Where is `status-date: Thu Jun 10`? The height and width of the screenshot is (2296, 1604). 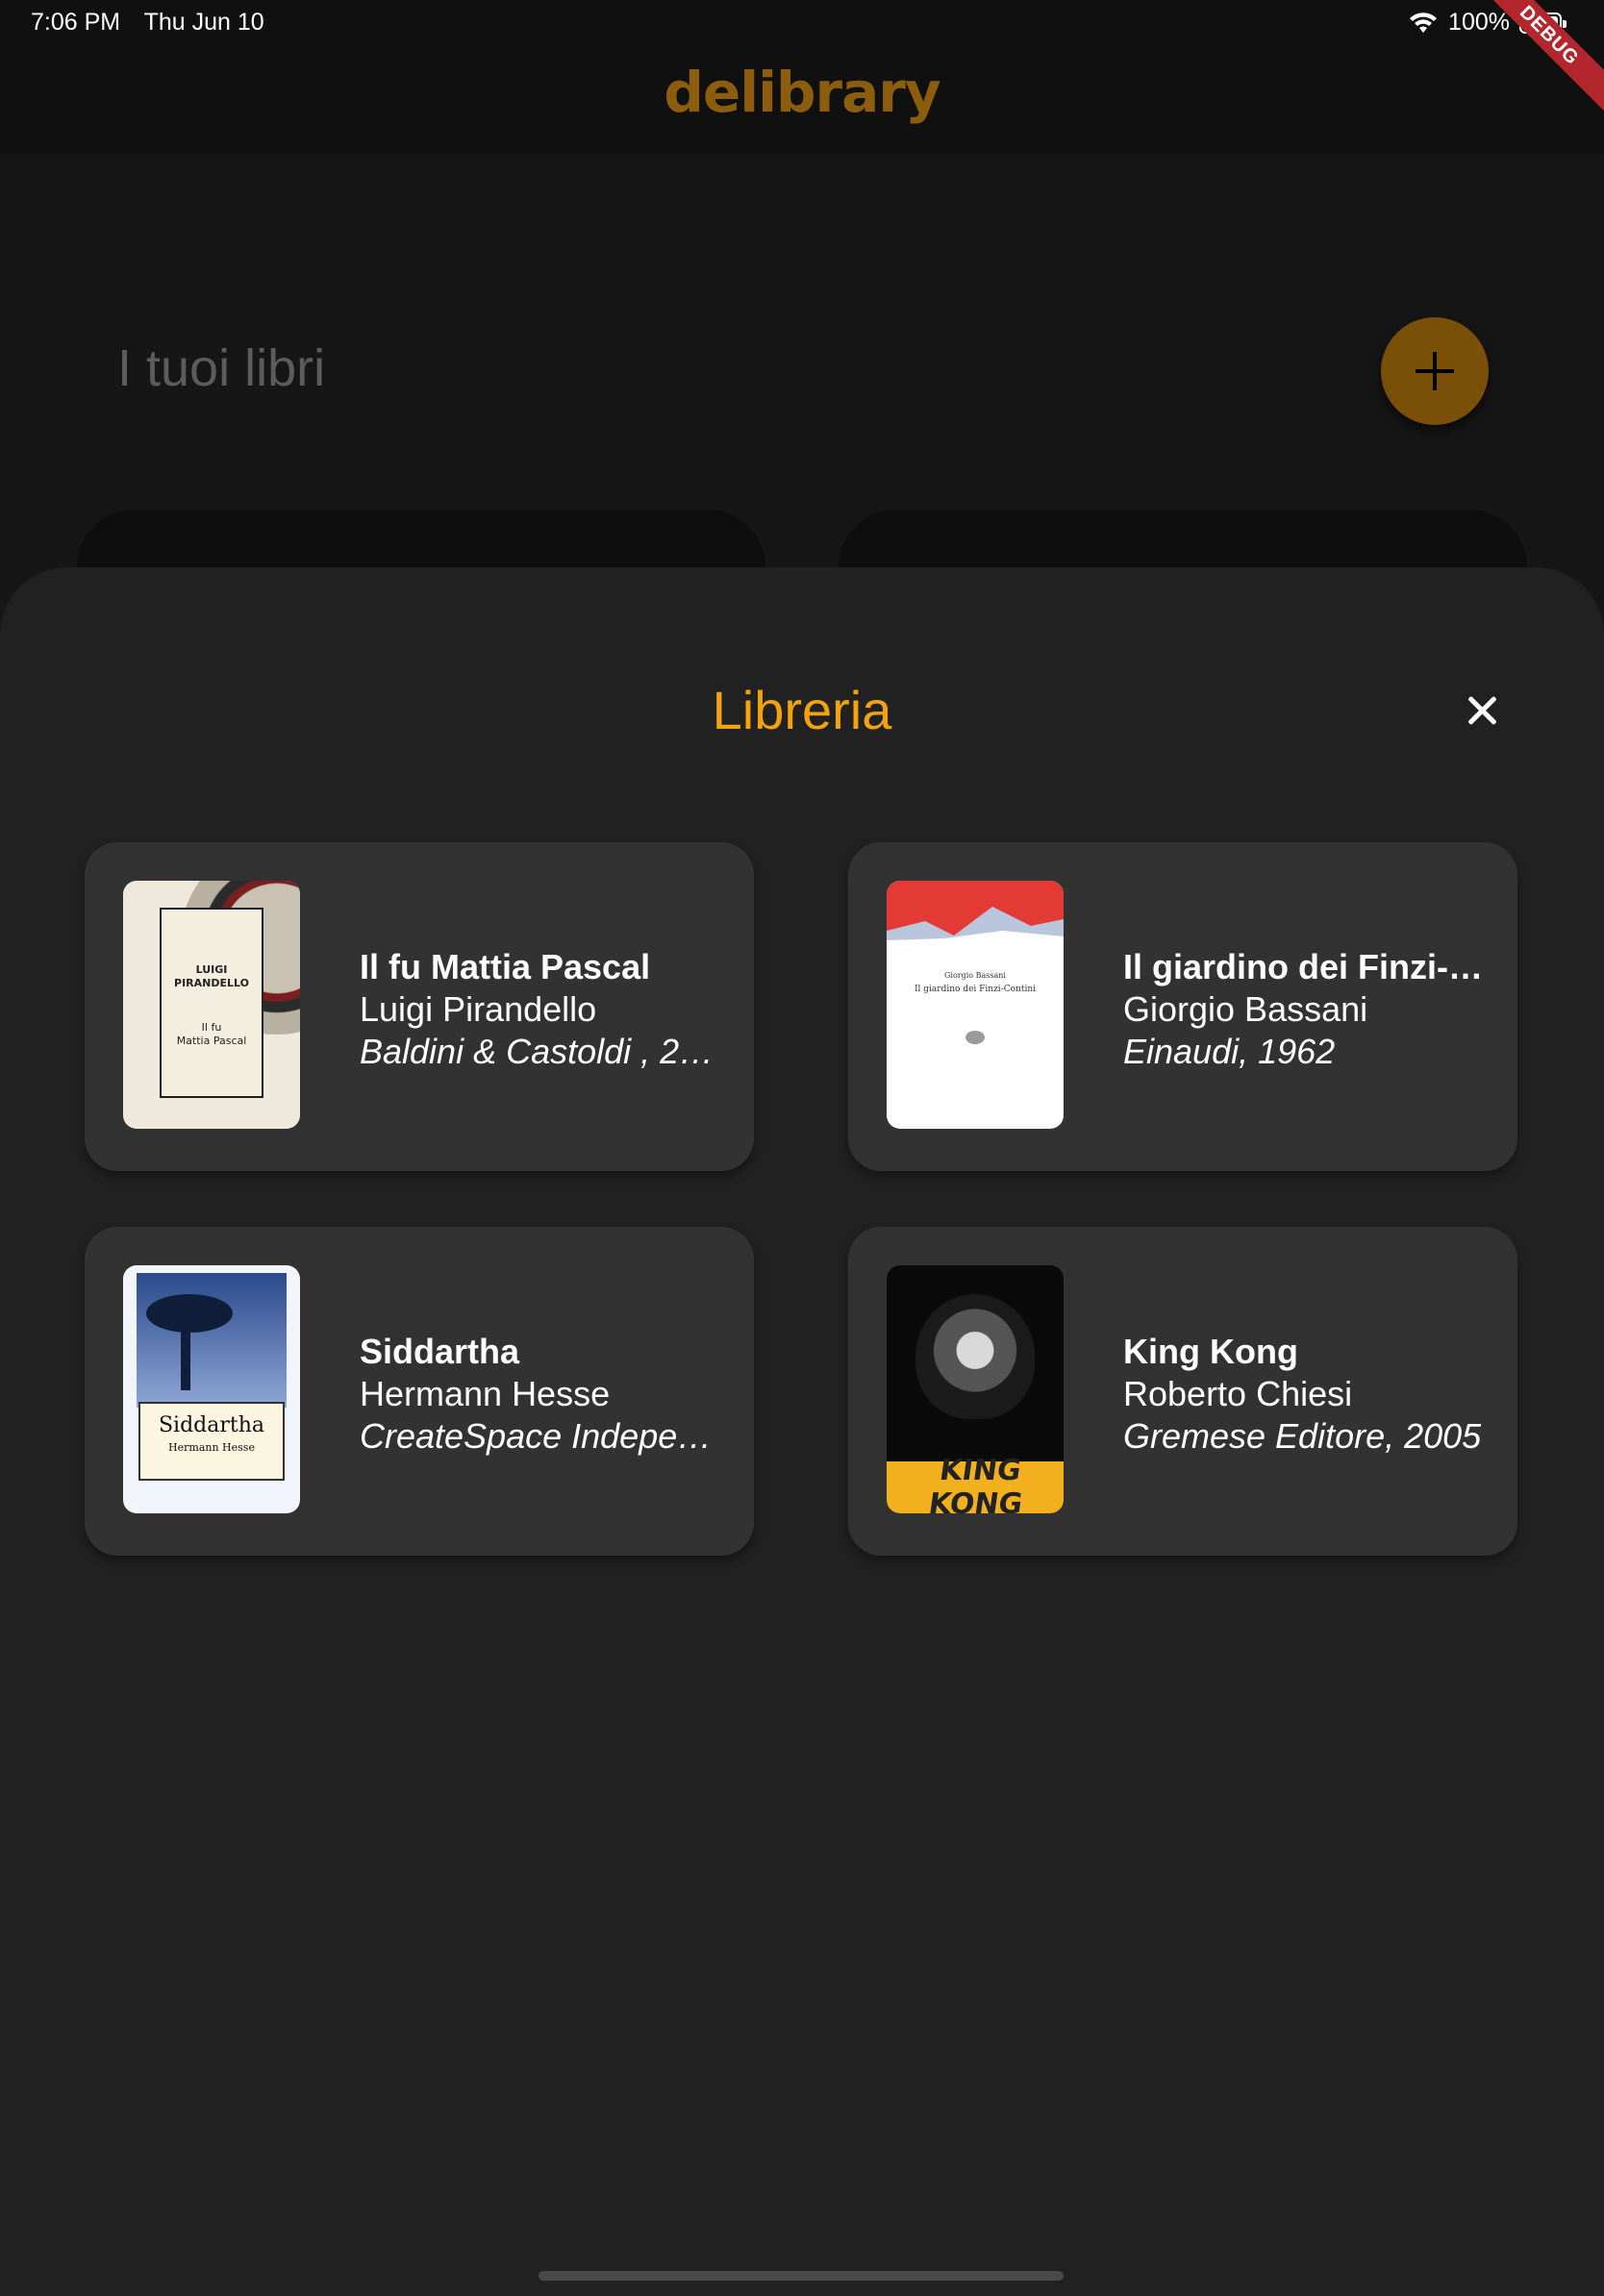
status-date: Thu Jun 10 is located at coordinates (203, 22).